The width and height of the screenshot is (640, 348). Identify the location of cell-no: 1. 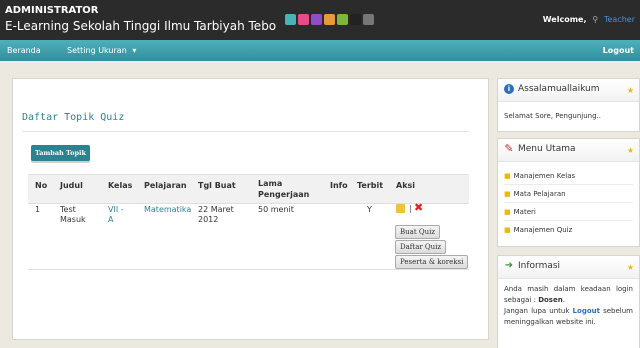
(38, 209).